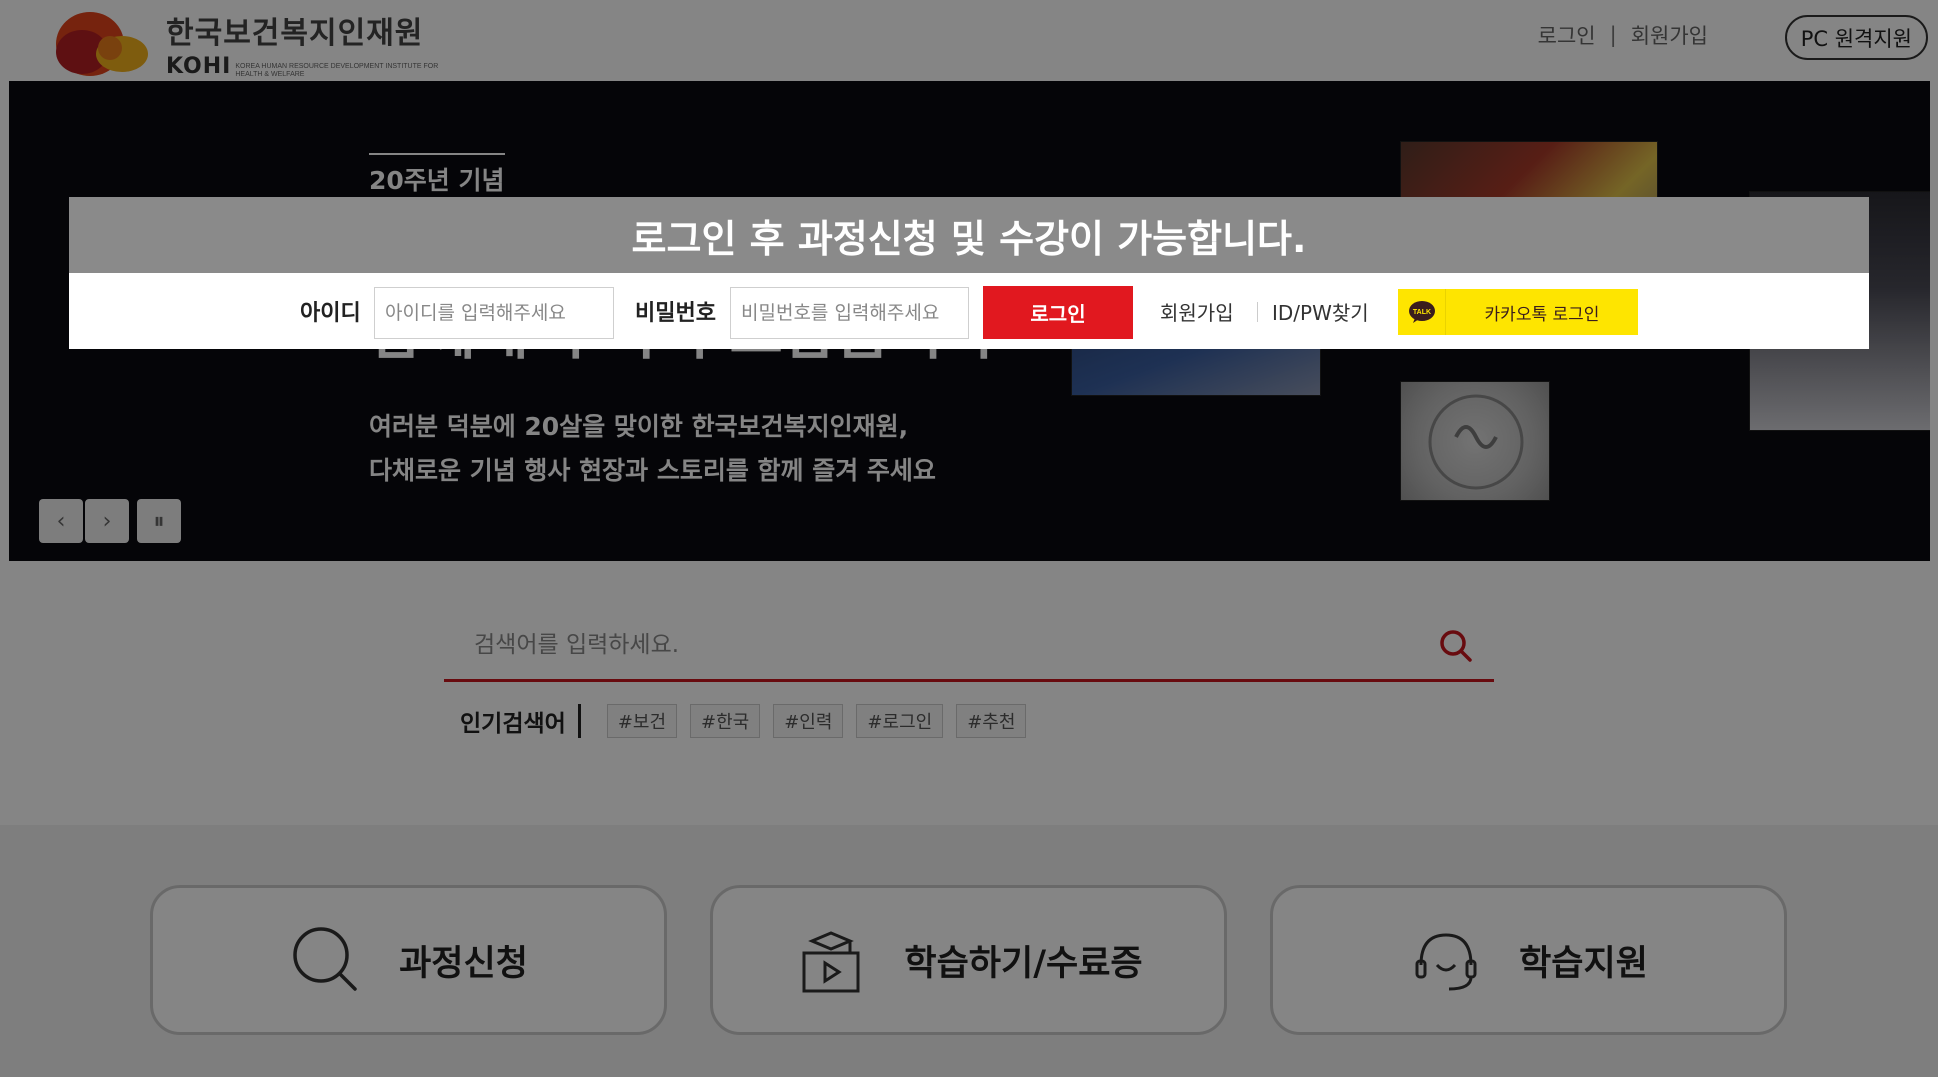 Image resolution: width=1938 pixels, height=1077 pixels. Describe the element at coordinates (330, 313) in the screenshot. I see `id-label: 아이디` at that location.